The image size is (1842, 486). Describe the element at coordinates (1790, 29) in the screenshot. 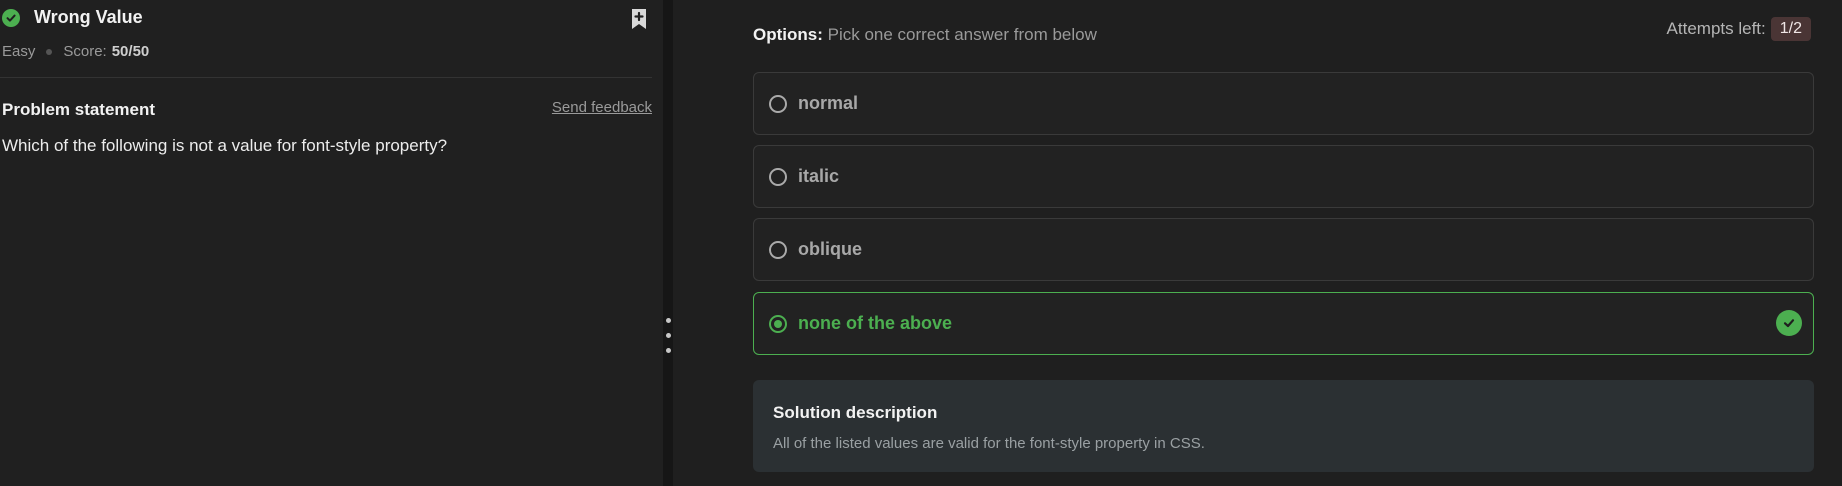

I see `attempts-badge: 1/2` at that location.